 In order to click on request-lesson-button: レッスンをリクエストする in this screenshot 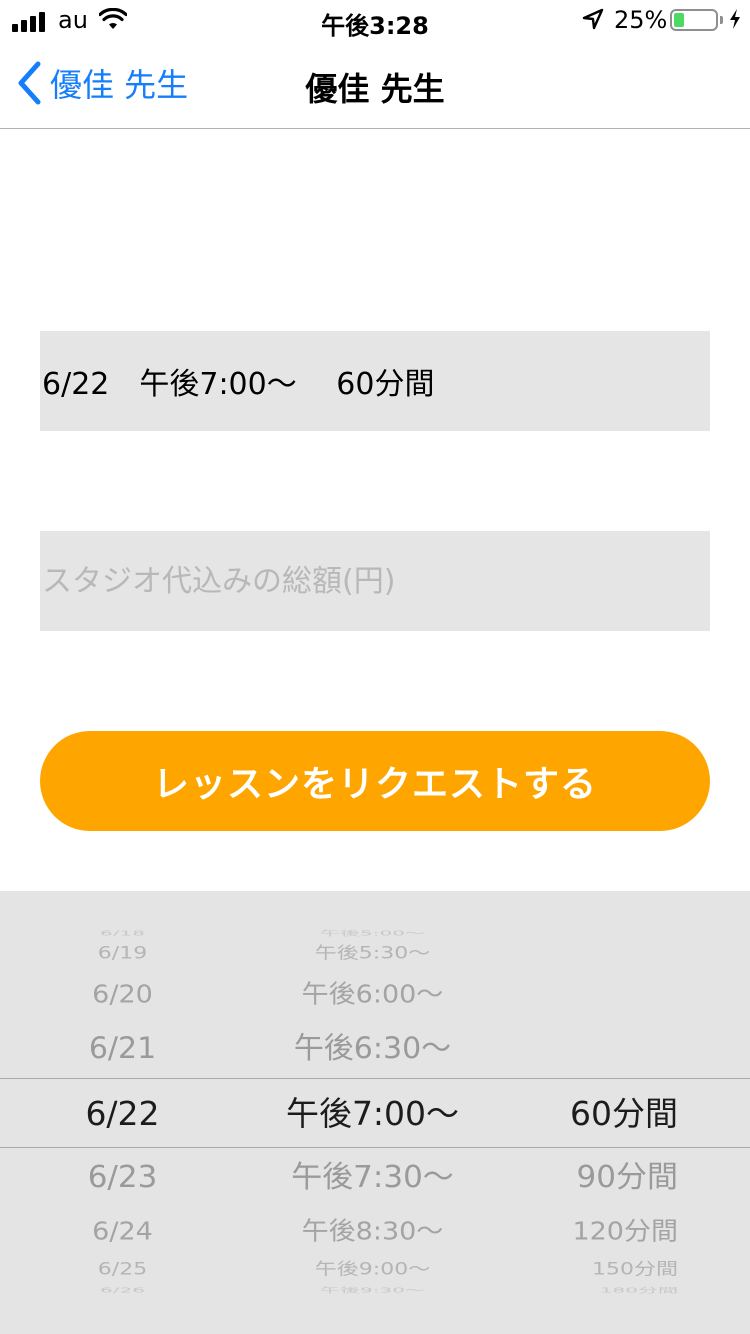, I will do `click(375, 781)`.